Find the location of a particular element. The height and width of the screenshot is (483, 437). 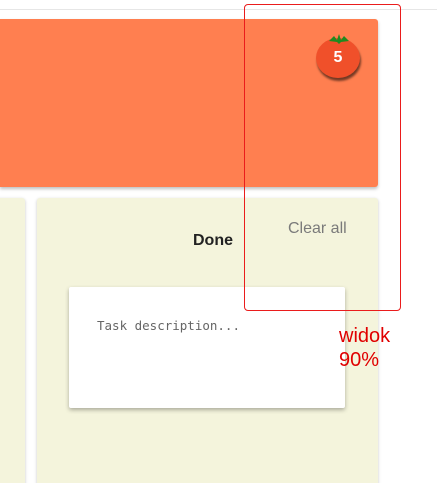

column-title: Done is located at coordinates (213, 240).